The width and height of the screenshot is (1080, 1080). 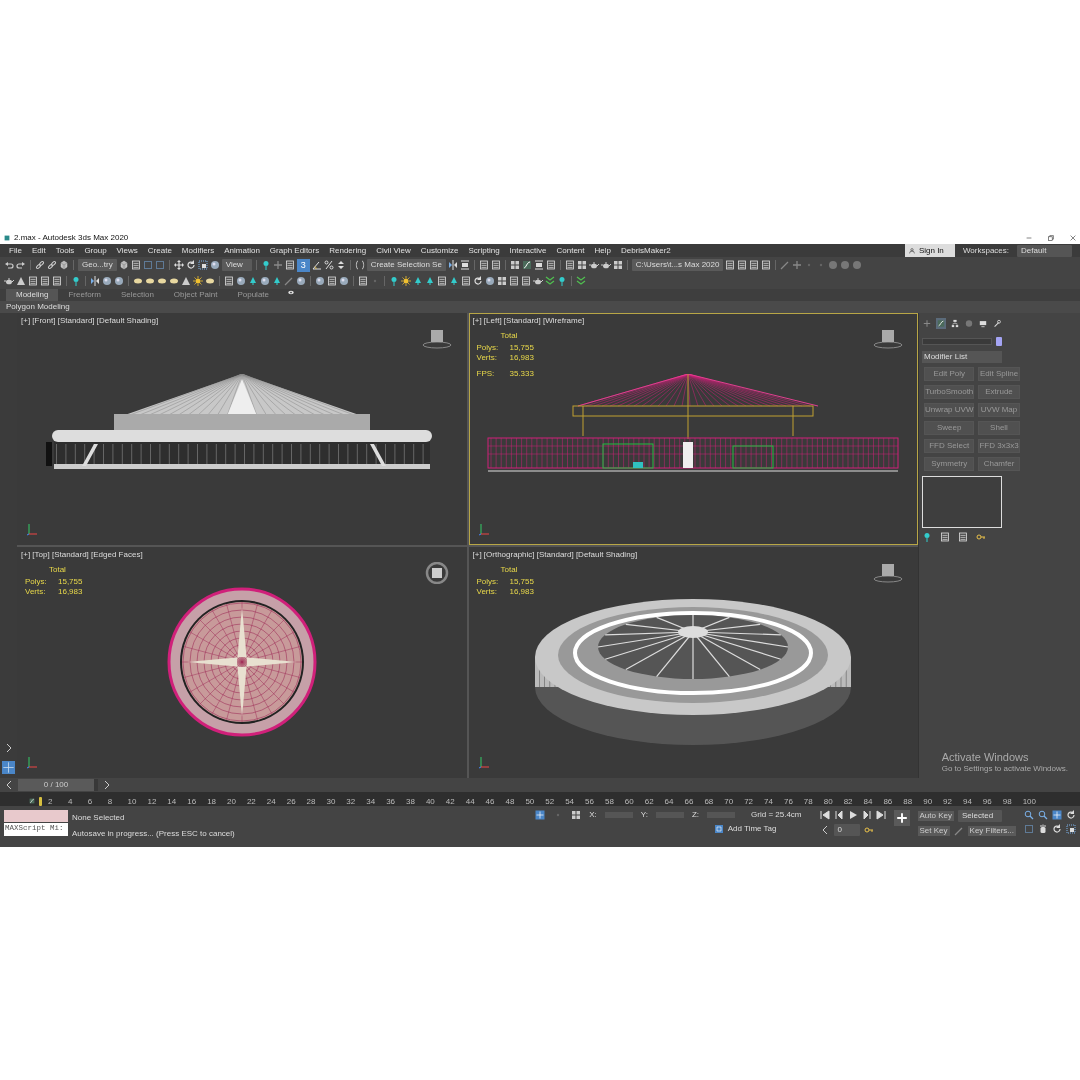 I want to click on close-icon, so click(x=1073, y=238).